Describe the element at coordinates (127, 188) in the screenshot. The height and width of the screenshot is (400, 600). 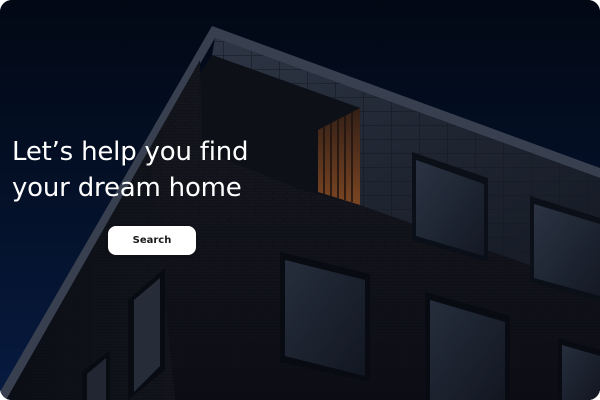
I see `hero-headline-line-2: your dream home` at that location.